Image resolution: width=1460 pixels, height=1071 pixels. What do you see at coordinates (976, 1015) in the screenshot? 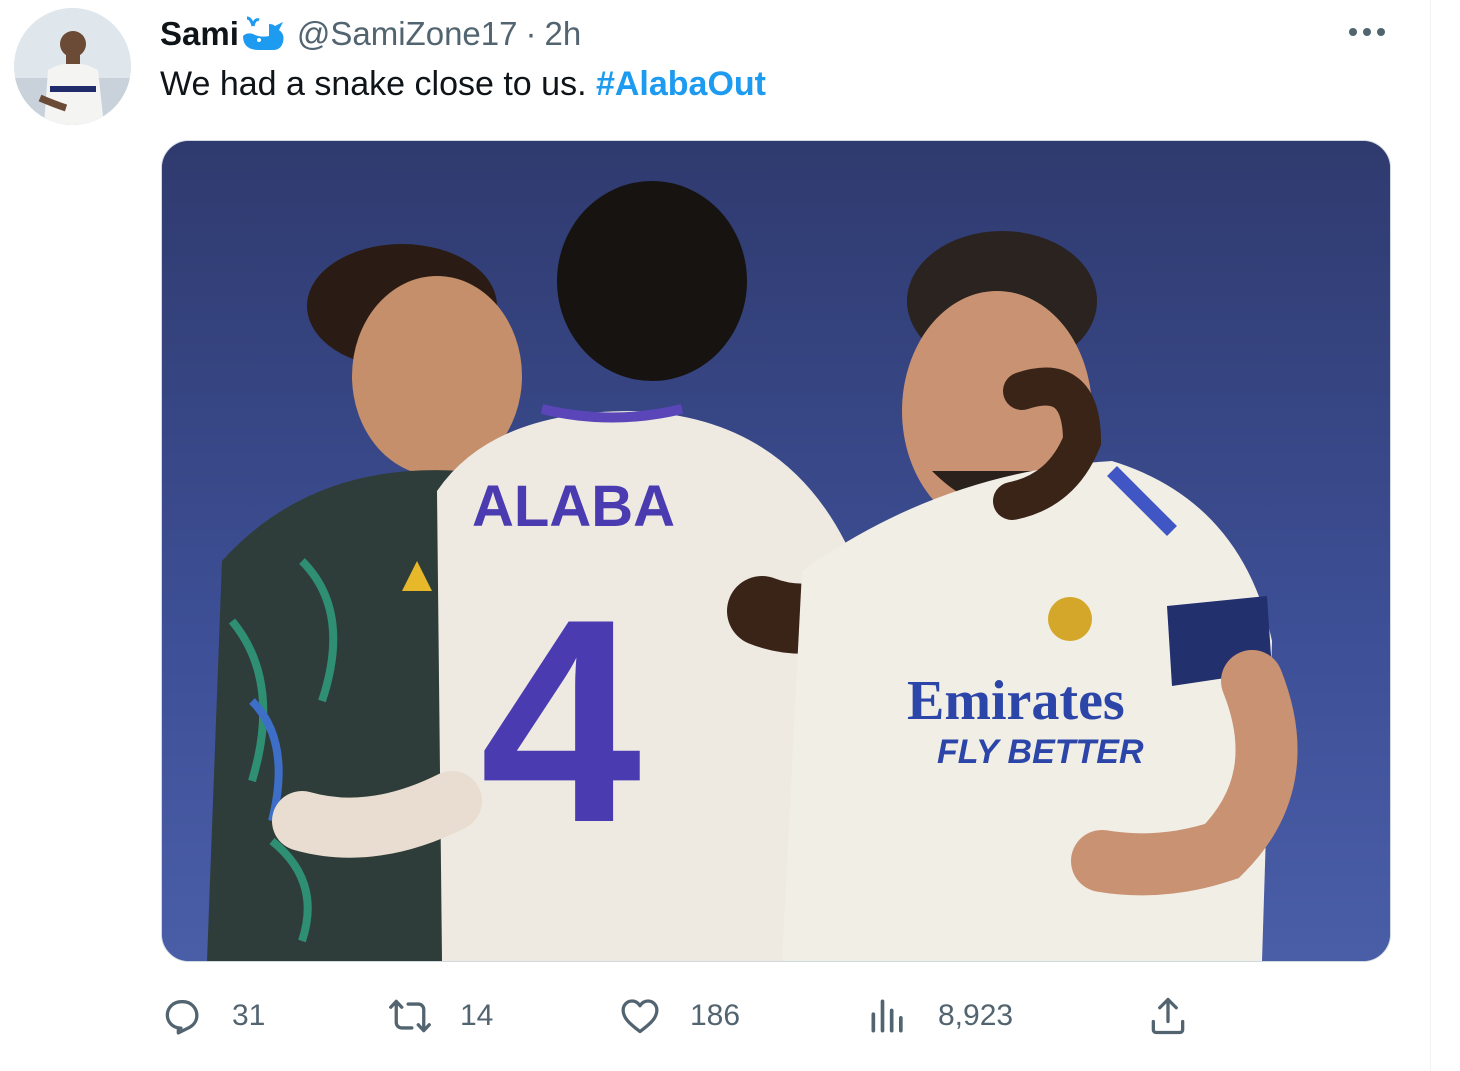
I see `views-count: 8,923` at bounding box center [976, 1015].